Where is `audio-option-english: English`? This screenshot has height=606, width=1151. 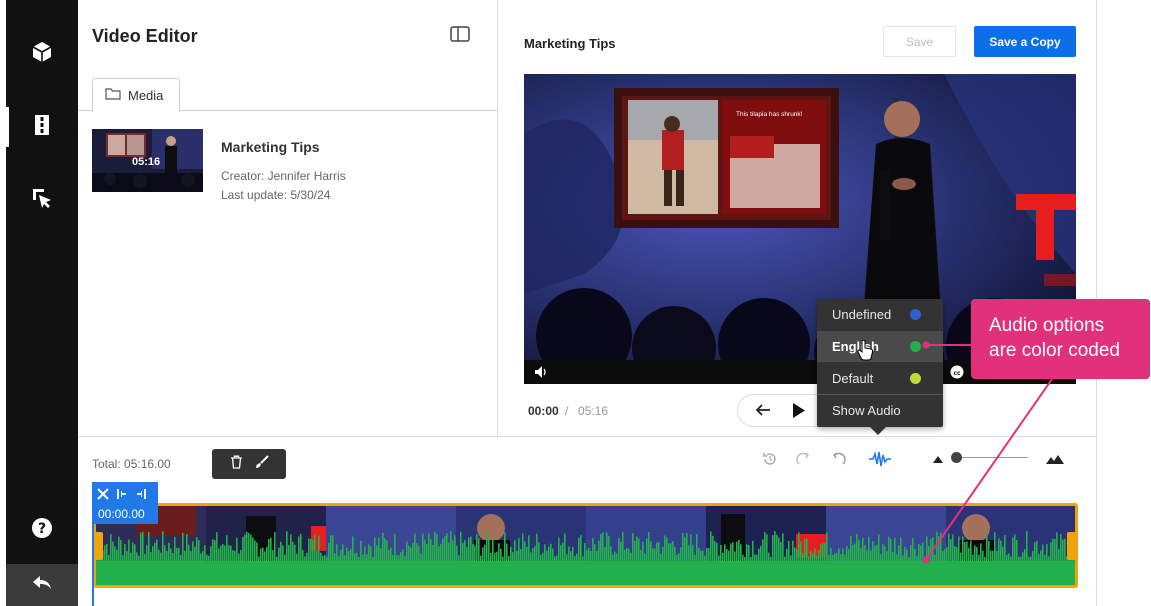 audio-option-english: English is located at coordinates (880, 346).